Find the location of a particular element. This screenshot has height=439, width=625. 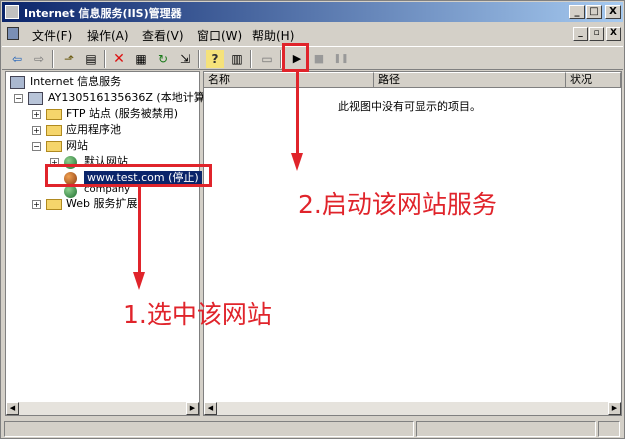

menu-action: 操作(A) is located at coordinates (108, 35).